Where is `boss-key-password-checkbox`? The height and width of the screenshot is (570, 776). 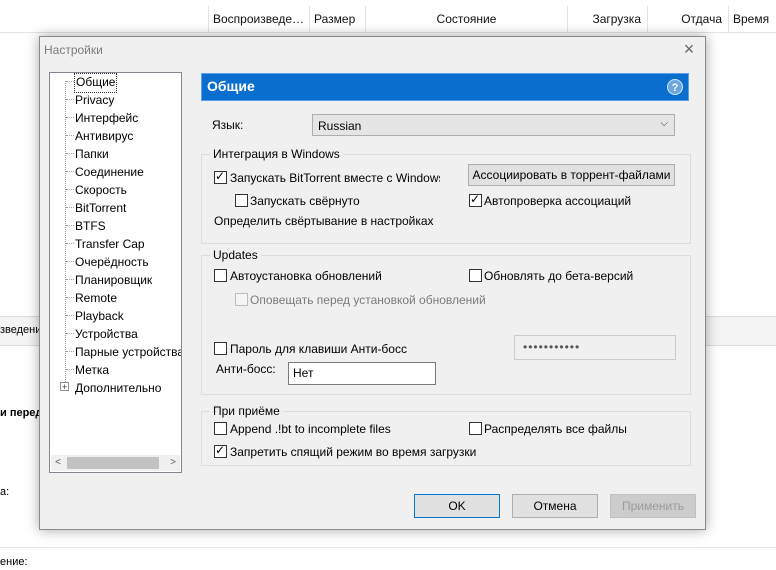 boss-key-password-checkbox is located at coordinates (220, 348).